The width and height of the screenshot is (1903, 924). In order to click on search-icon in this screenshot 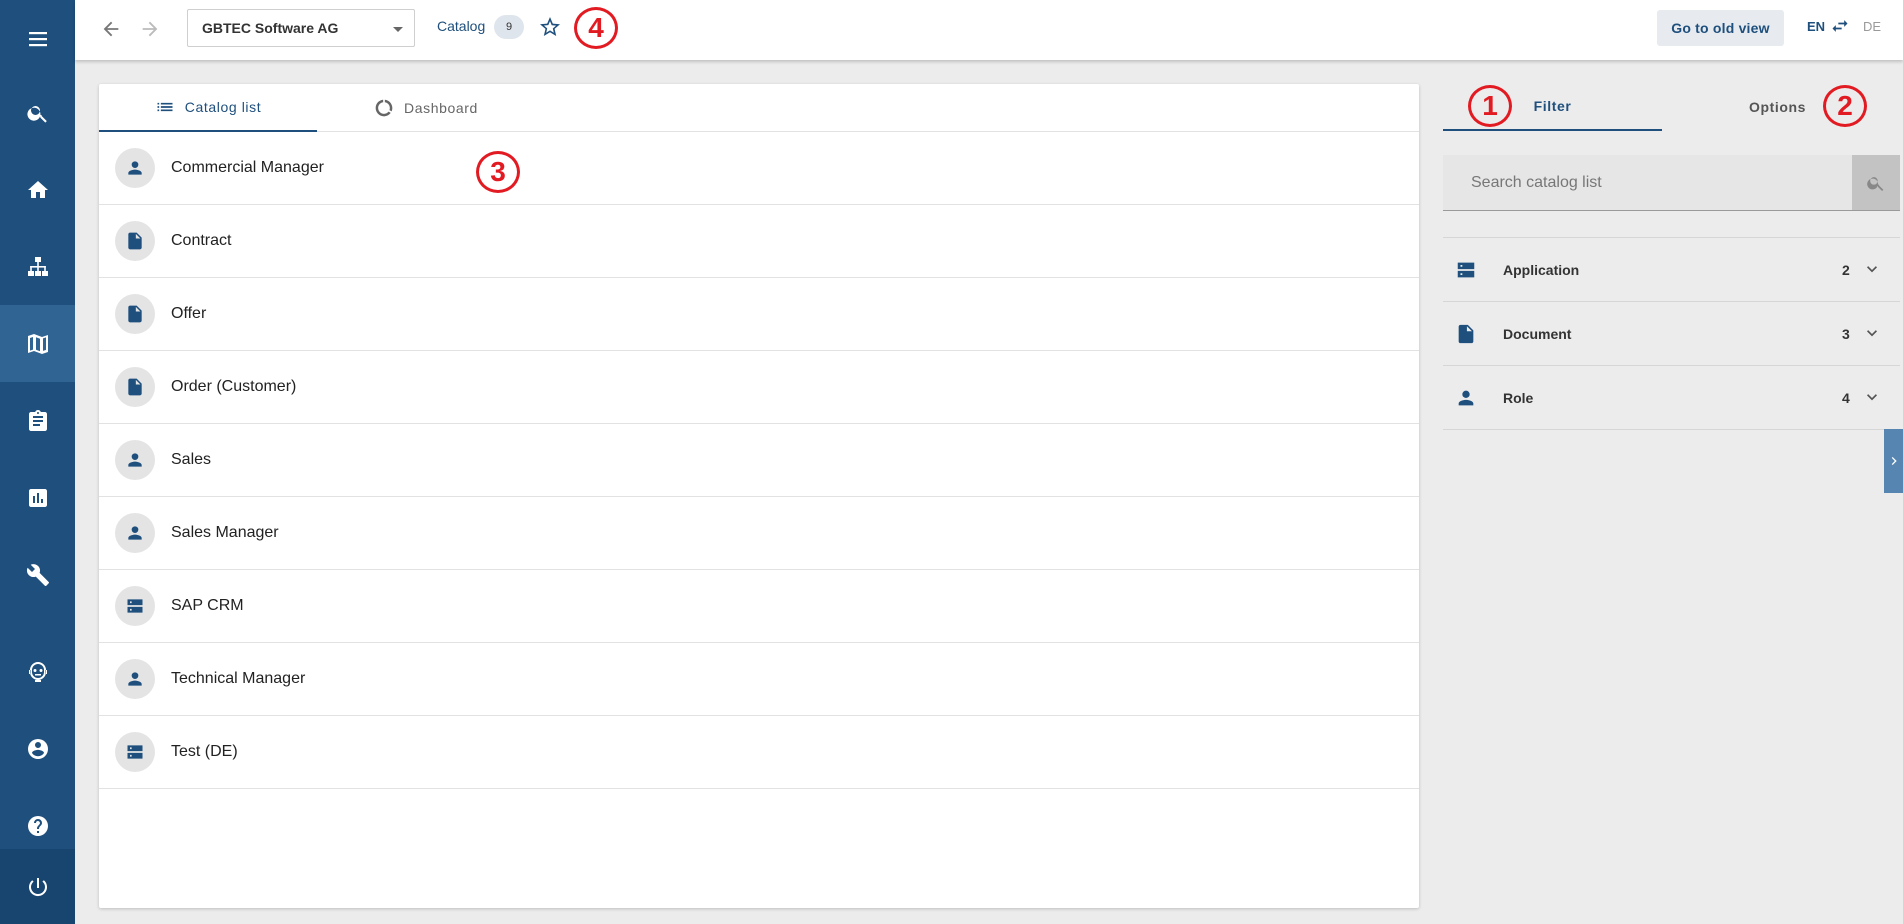, I will do `click(1875, 183)`.